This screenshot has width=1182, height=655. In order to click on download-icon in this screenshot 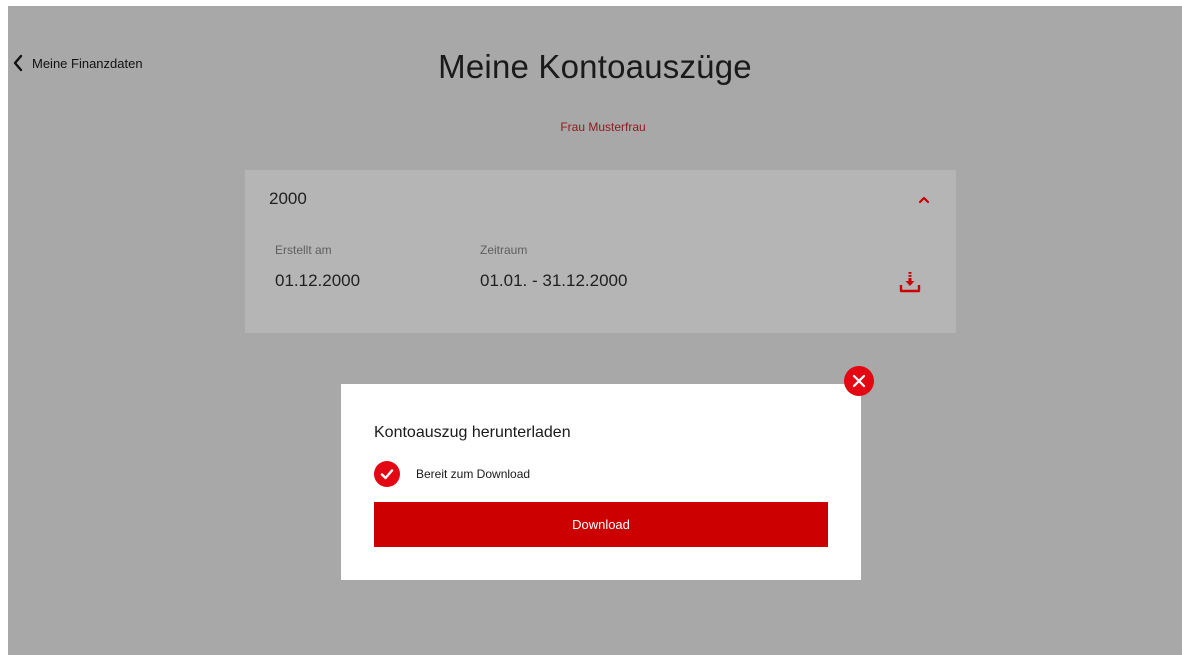, I will do `click(910, 282)`.